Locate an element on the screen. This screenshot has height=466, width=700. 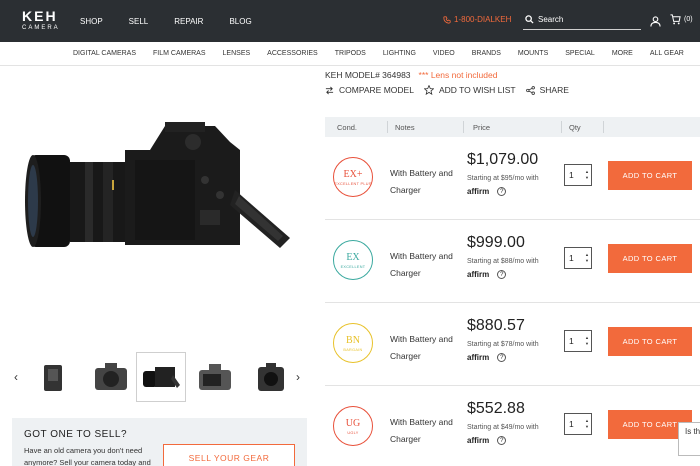
product-actions: COMPARE MODEL ADD TO WISH LIST SHARE is located at coordinates (452, 90).